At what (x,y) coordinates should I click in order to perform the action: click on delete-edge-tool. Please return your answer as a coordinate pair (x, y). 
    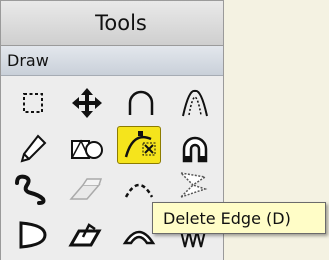
    Looking at the image, I should click on (139, 145).